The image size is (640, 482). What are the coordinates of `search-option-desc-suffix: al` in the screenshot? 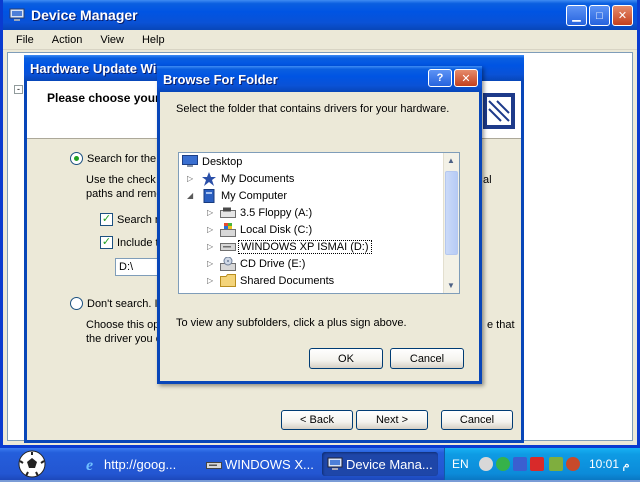 It's located at (487, 180).